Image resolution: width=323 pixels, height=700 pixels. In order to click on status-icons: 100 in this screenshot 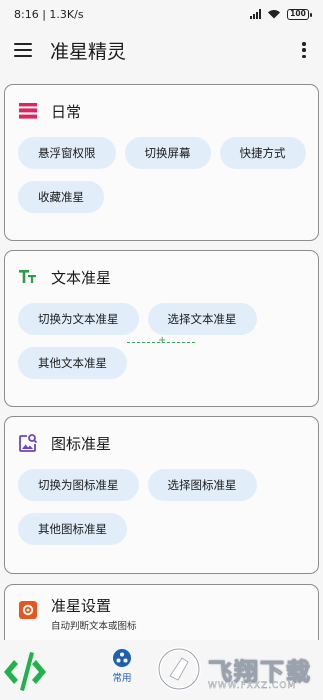, I will do `click(281, 14)`.